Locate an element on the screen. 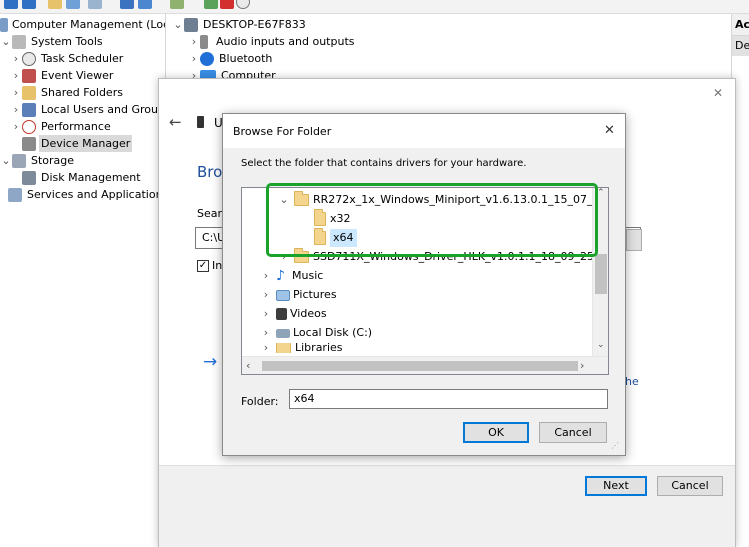 This screenshot has width=749, height=547. back-icon is located at coordinates (11, 4).